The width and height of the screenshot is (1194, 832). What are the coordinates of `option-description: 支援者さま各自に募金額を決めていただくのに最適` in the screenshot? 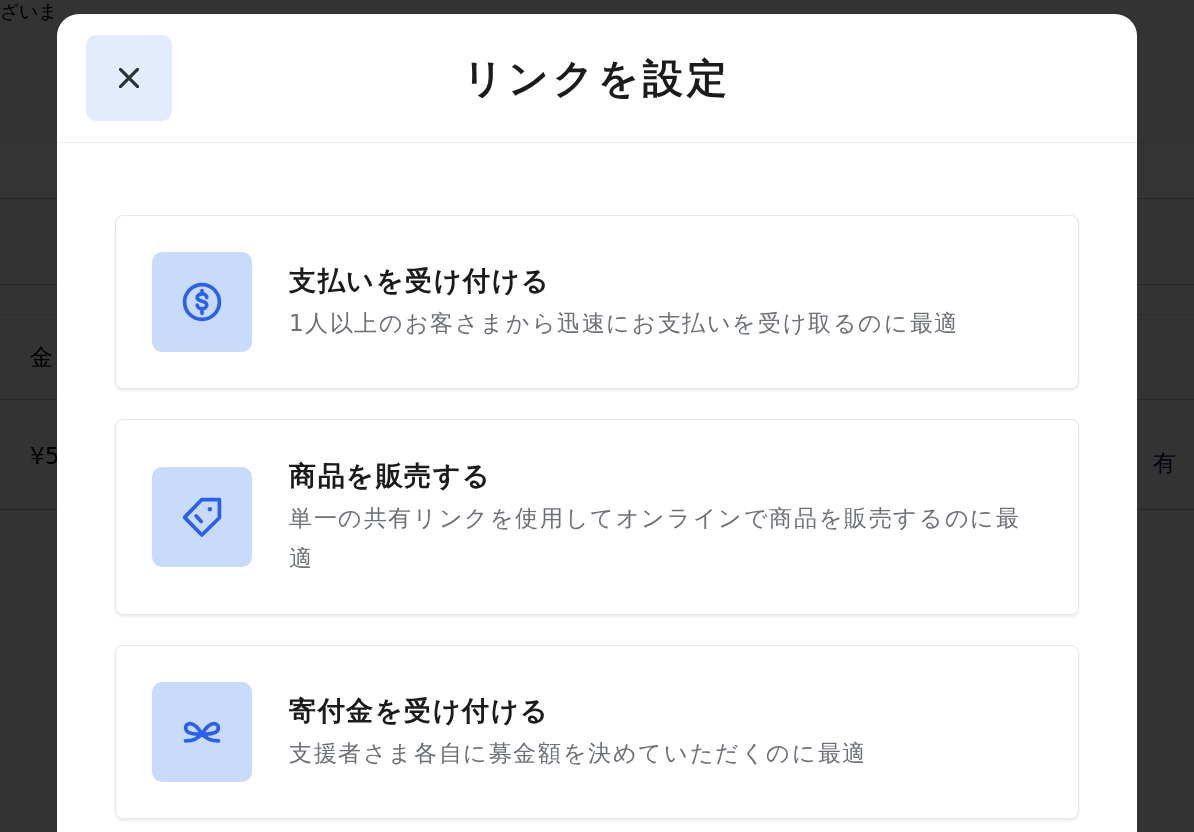 It's located at (578, 753).